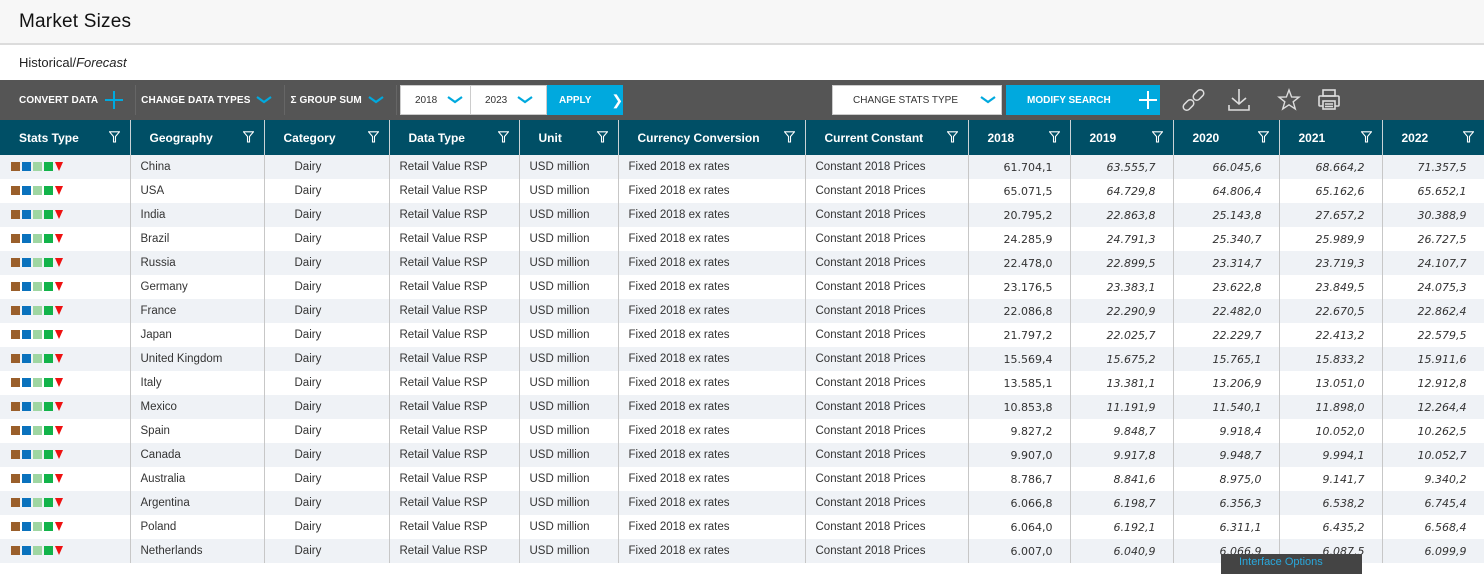  I want to click on subheader: Historical/Forecast, so click(742, 62).